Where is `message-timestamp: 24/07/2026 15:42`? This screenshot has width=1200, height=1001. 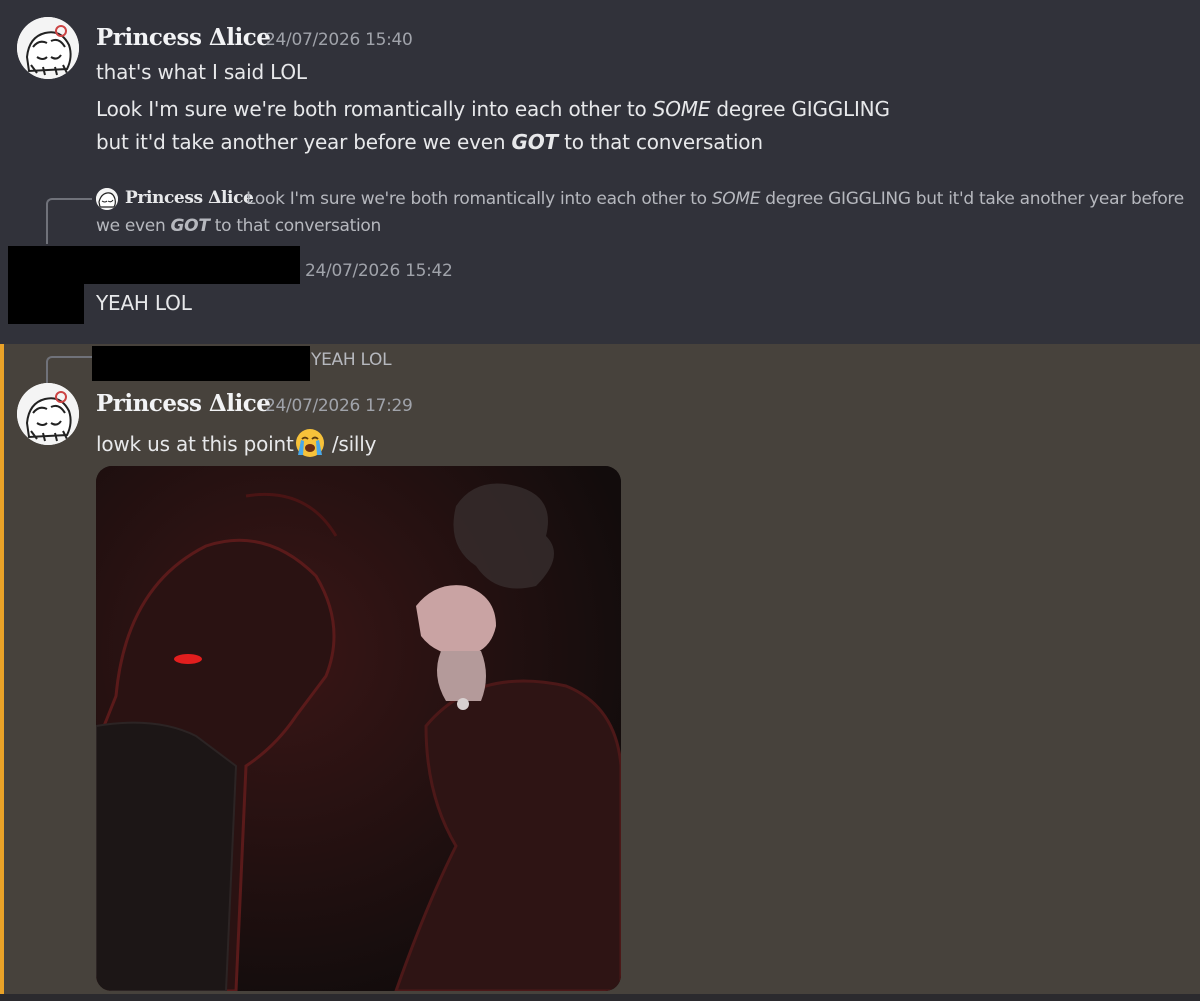
message-timestamp: 24/07/2026 15:42 is located at coordinates (379, 271).